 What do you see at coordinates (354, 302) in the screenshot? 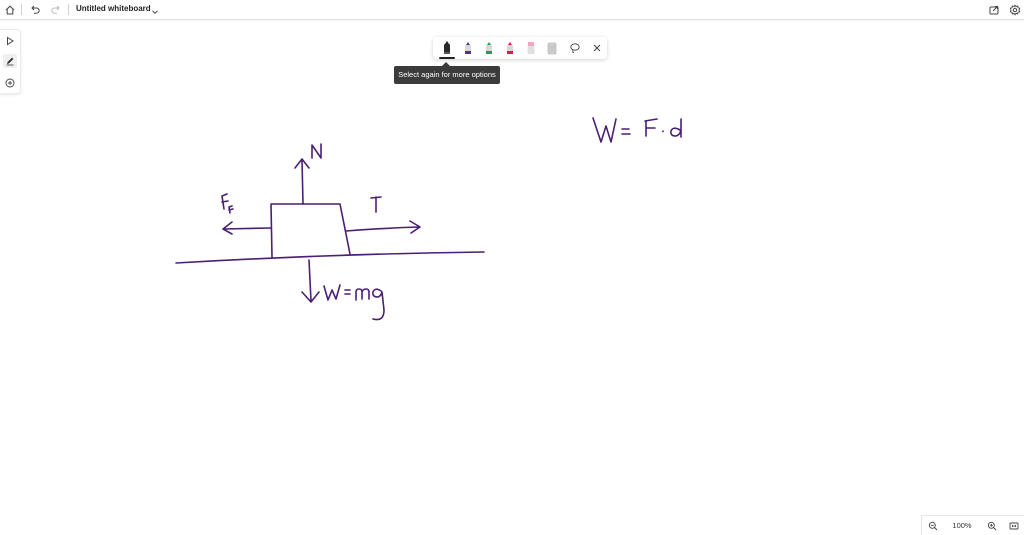
I see `ink-label-w-mg` at bounding box center [354, 302].